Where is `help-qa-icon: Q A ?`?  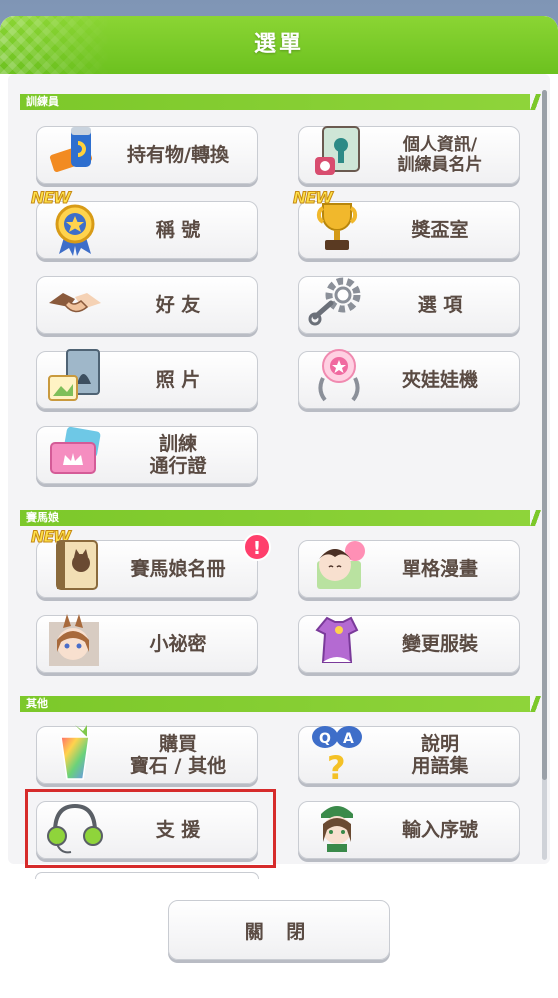 help-qa-icon: Q A ? is located at coordinates (337, 753).